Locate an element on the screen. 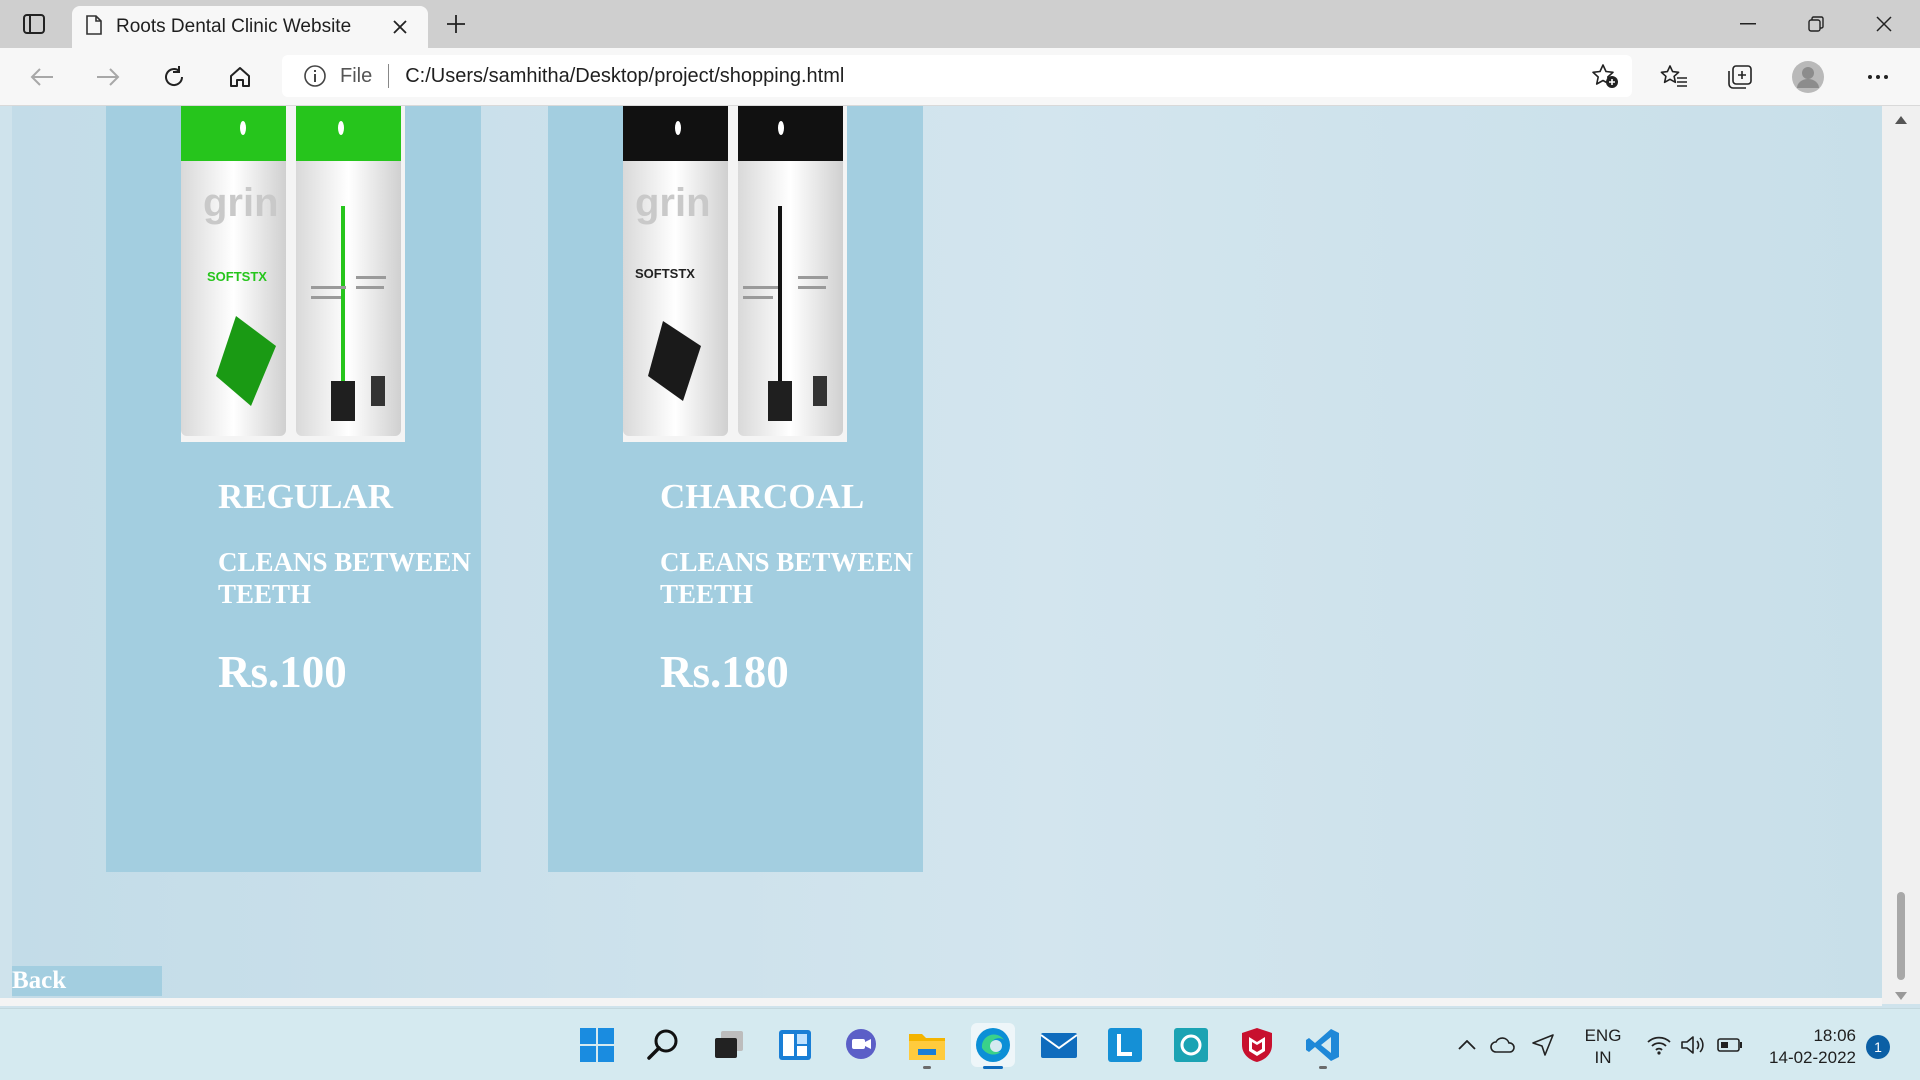  clock-date: 14-02-2022 is located at coordinates (1812, 1057).